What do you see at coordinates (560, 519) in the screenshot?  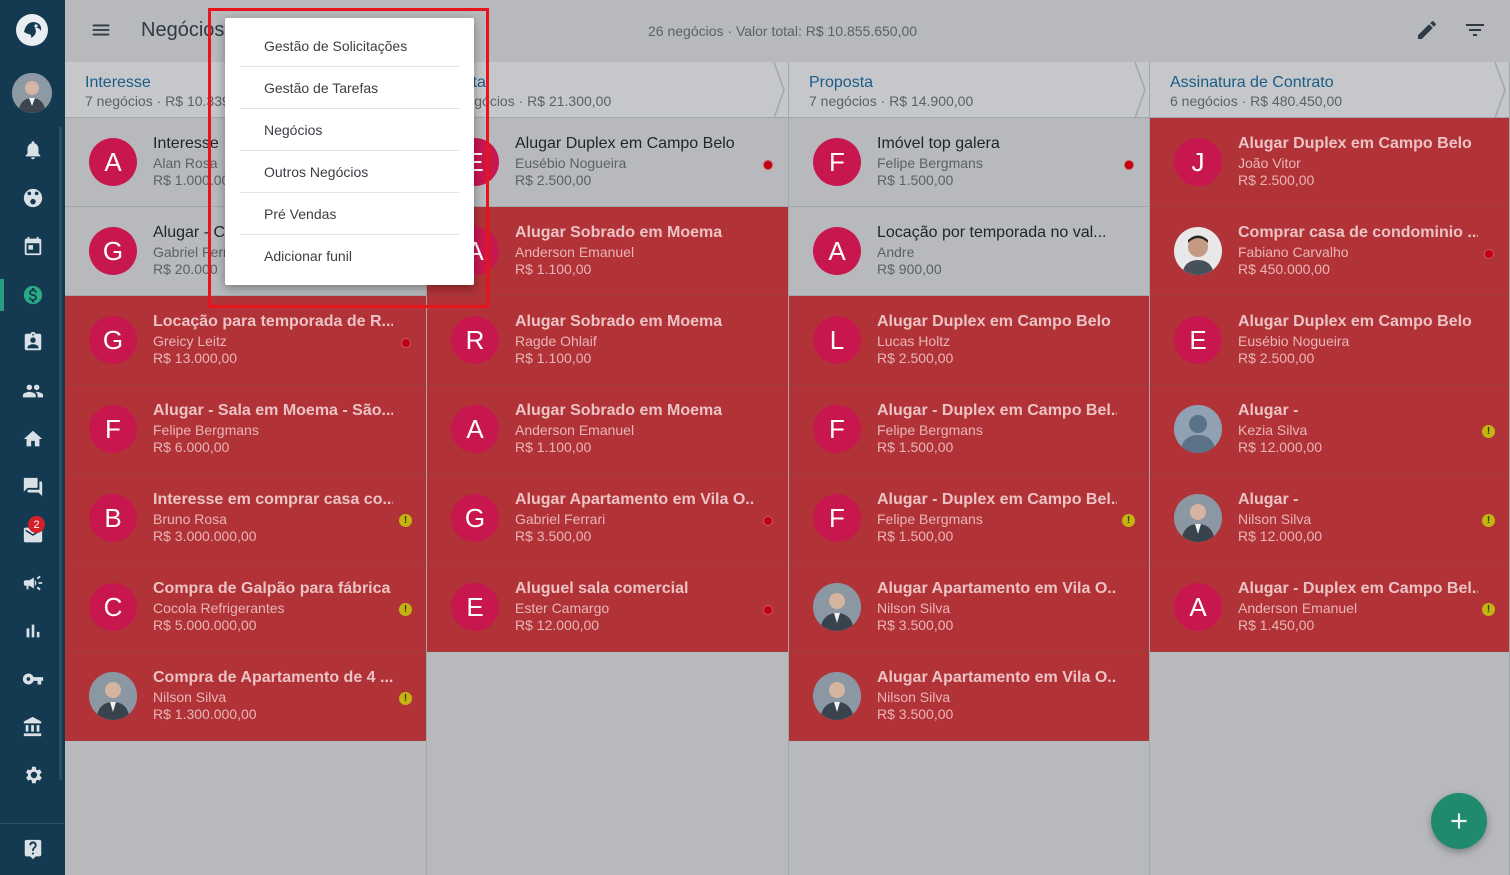 I see `contact-name: Gabriel Ferrari` at bounding box center [560, 519].